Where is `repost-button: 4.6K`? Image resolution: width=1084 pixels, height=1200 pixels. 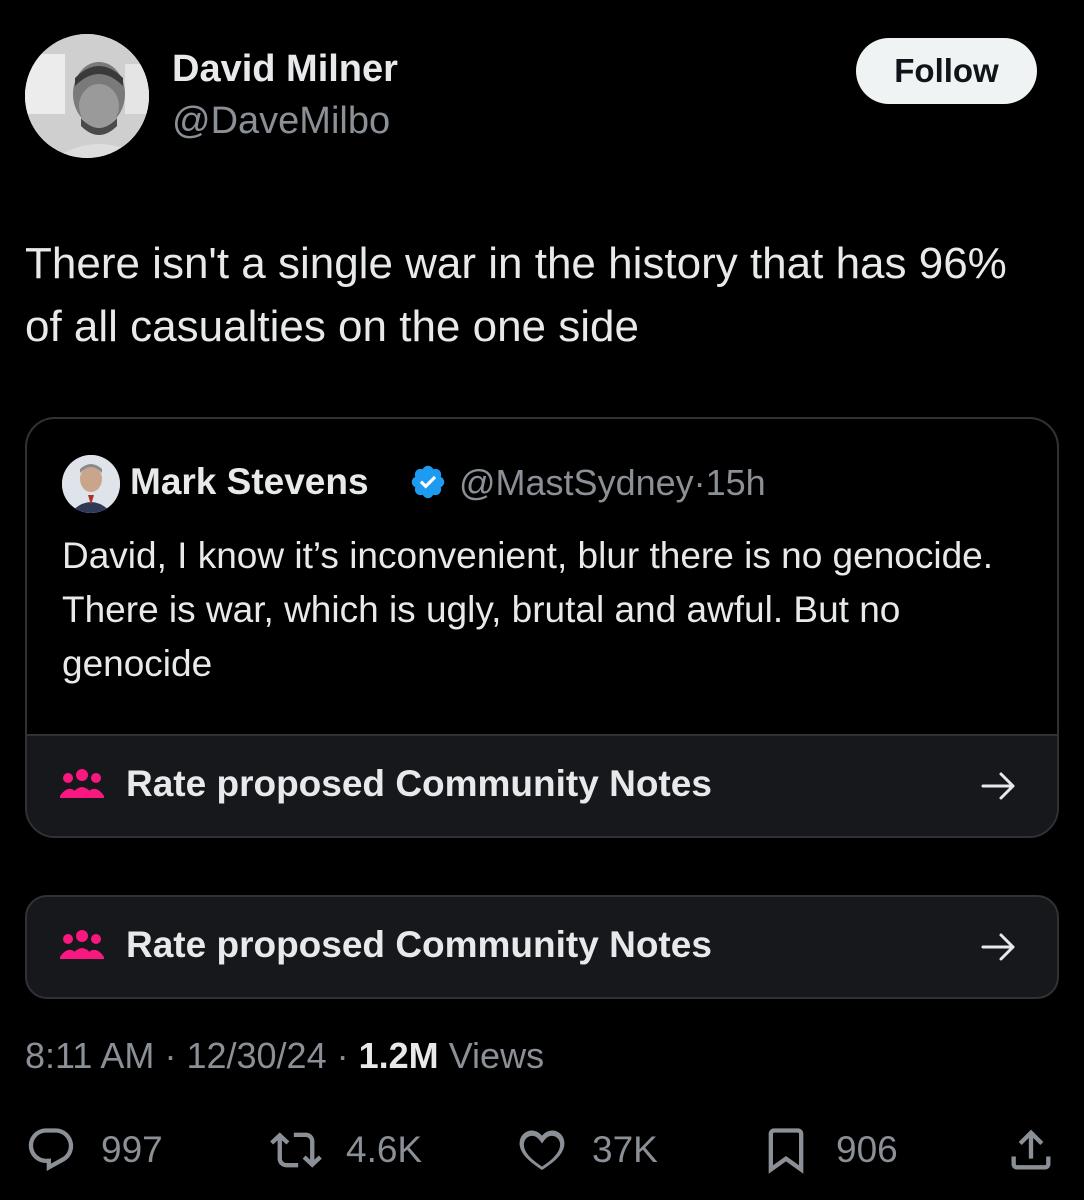 repost-button: 4.6K is located at coordinates (346, 1150).